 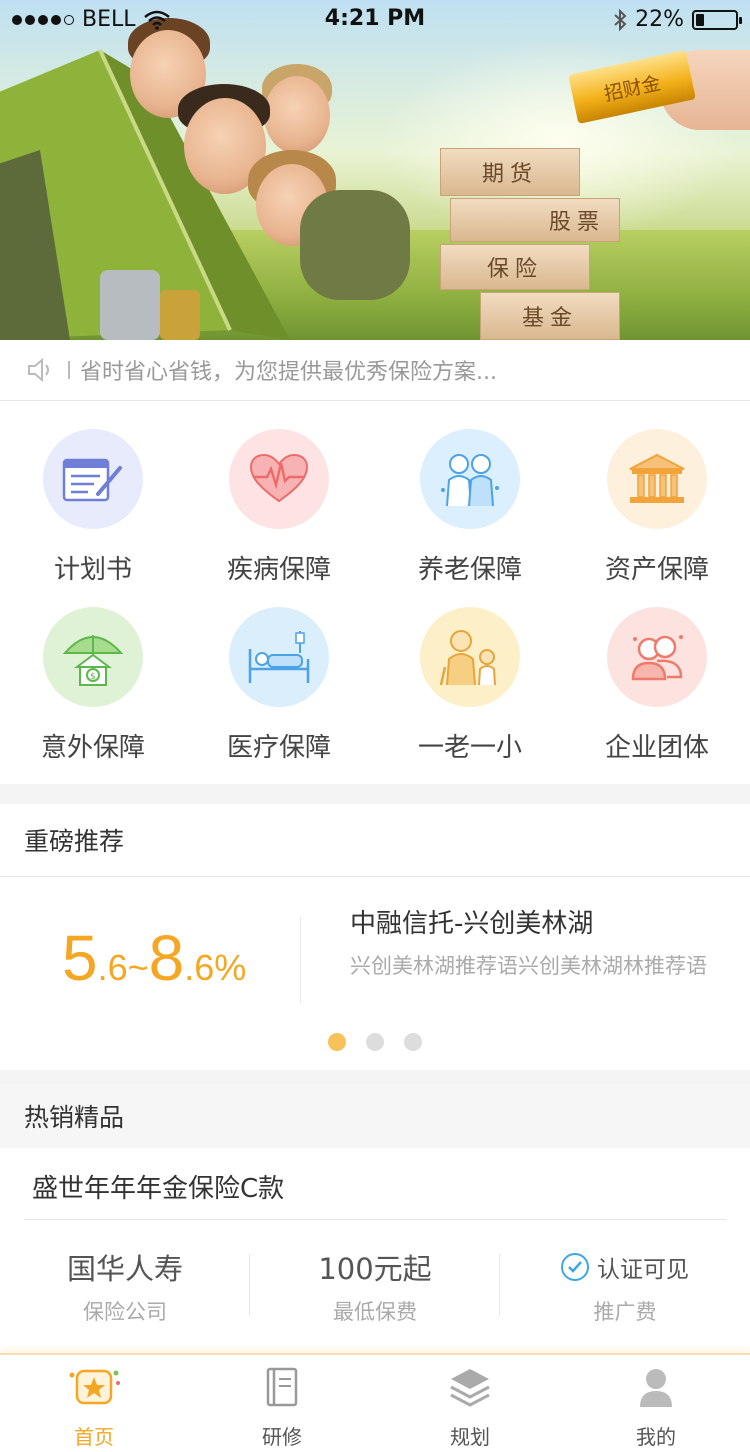 What do you see at coordinates (93, 660) in the screenshot?
I see `umbrella-house-icon: $` at bounding box center [93, 660].